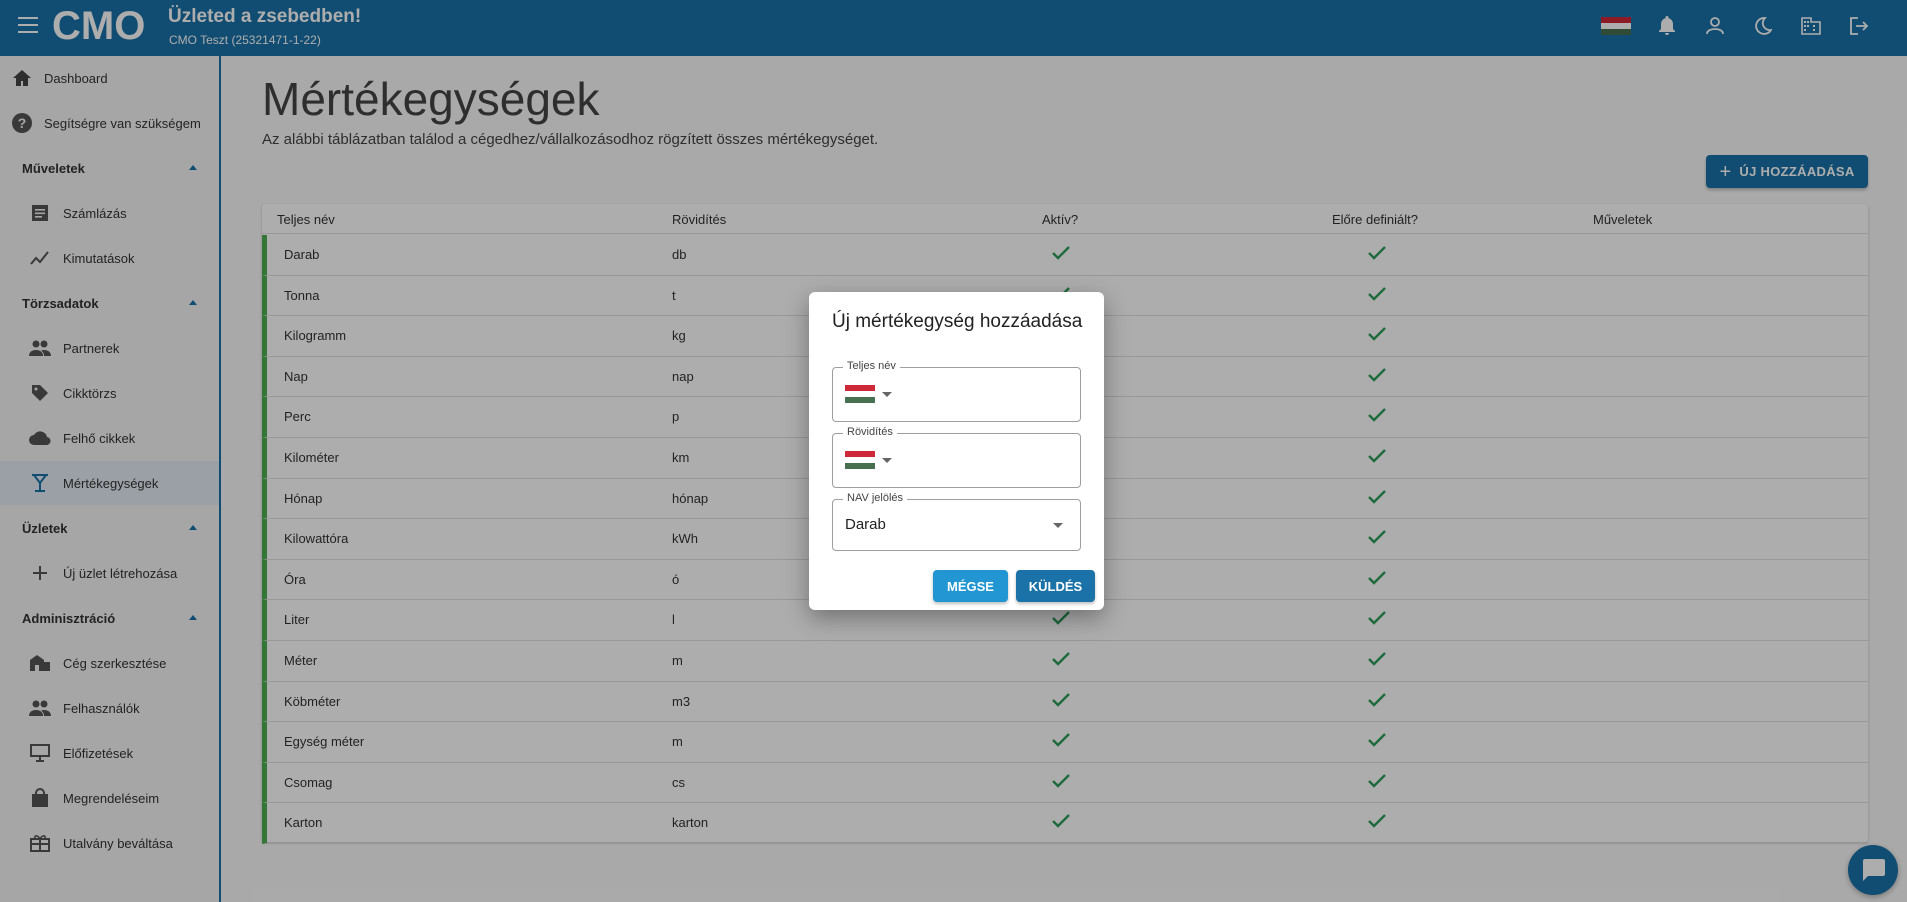 This screenshot has width=1907, height=902. Describe the element at coordinates (956, 521) in the screenshot. I see `nav-code-select: NAV jelölés Darab` at that location.